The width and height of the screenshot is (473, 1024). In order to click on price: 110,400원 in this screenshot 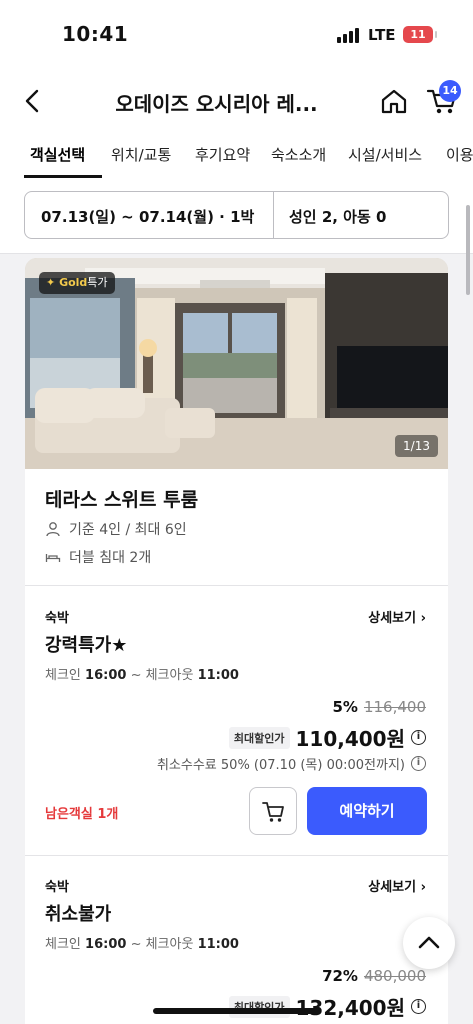, I will do `click(350, 739)`.